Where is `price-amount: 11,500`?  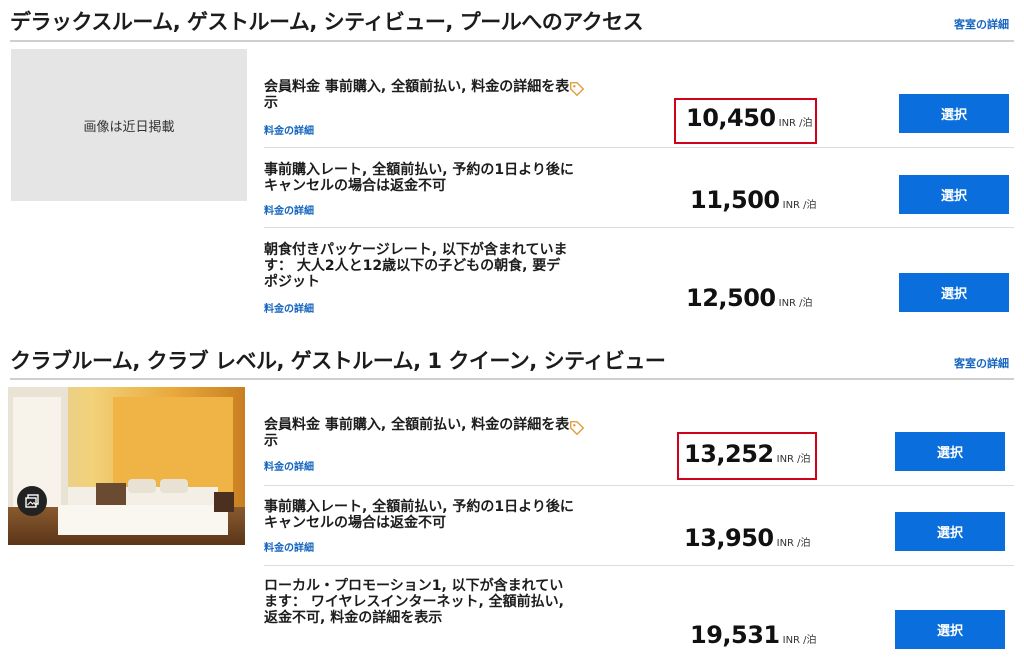
price-amount: 11,500 is located at coordinates (735, 200).